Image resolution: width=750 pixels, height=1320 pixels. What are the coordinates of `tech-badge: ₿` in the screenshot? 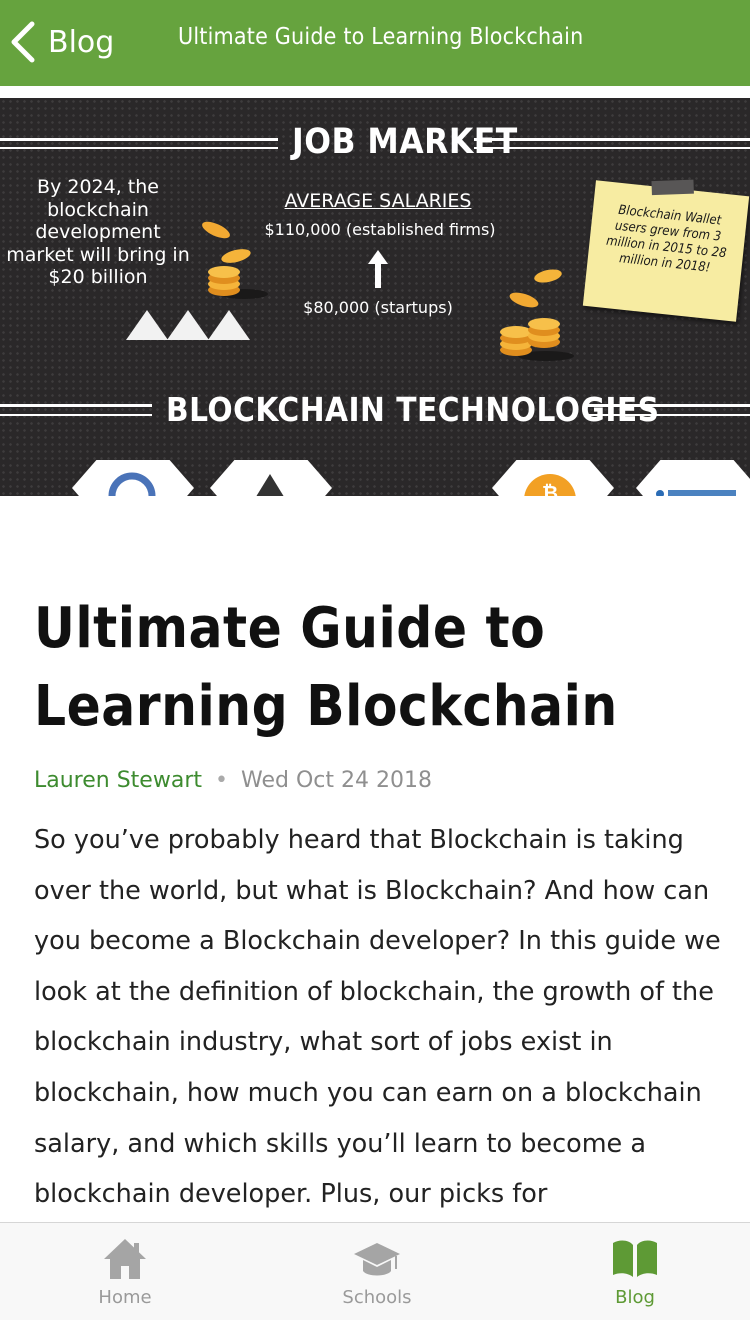 It's located at (553, 478).